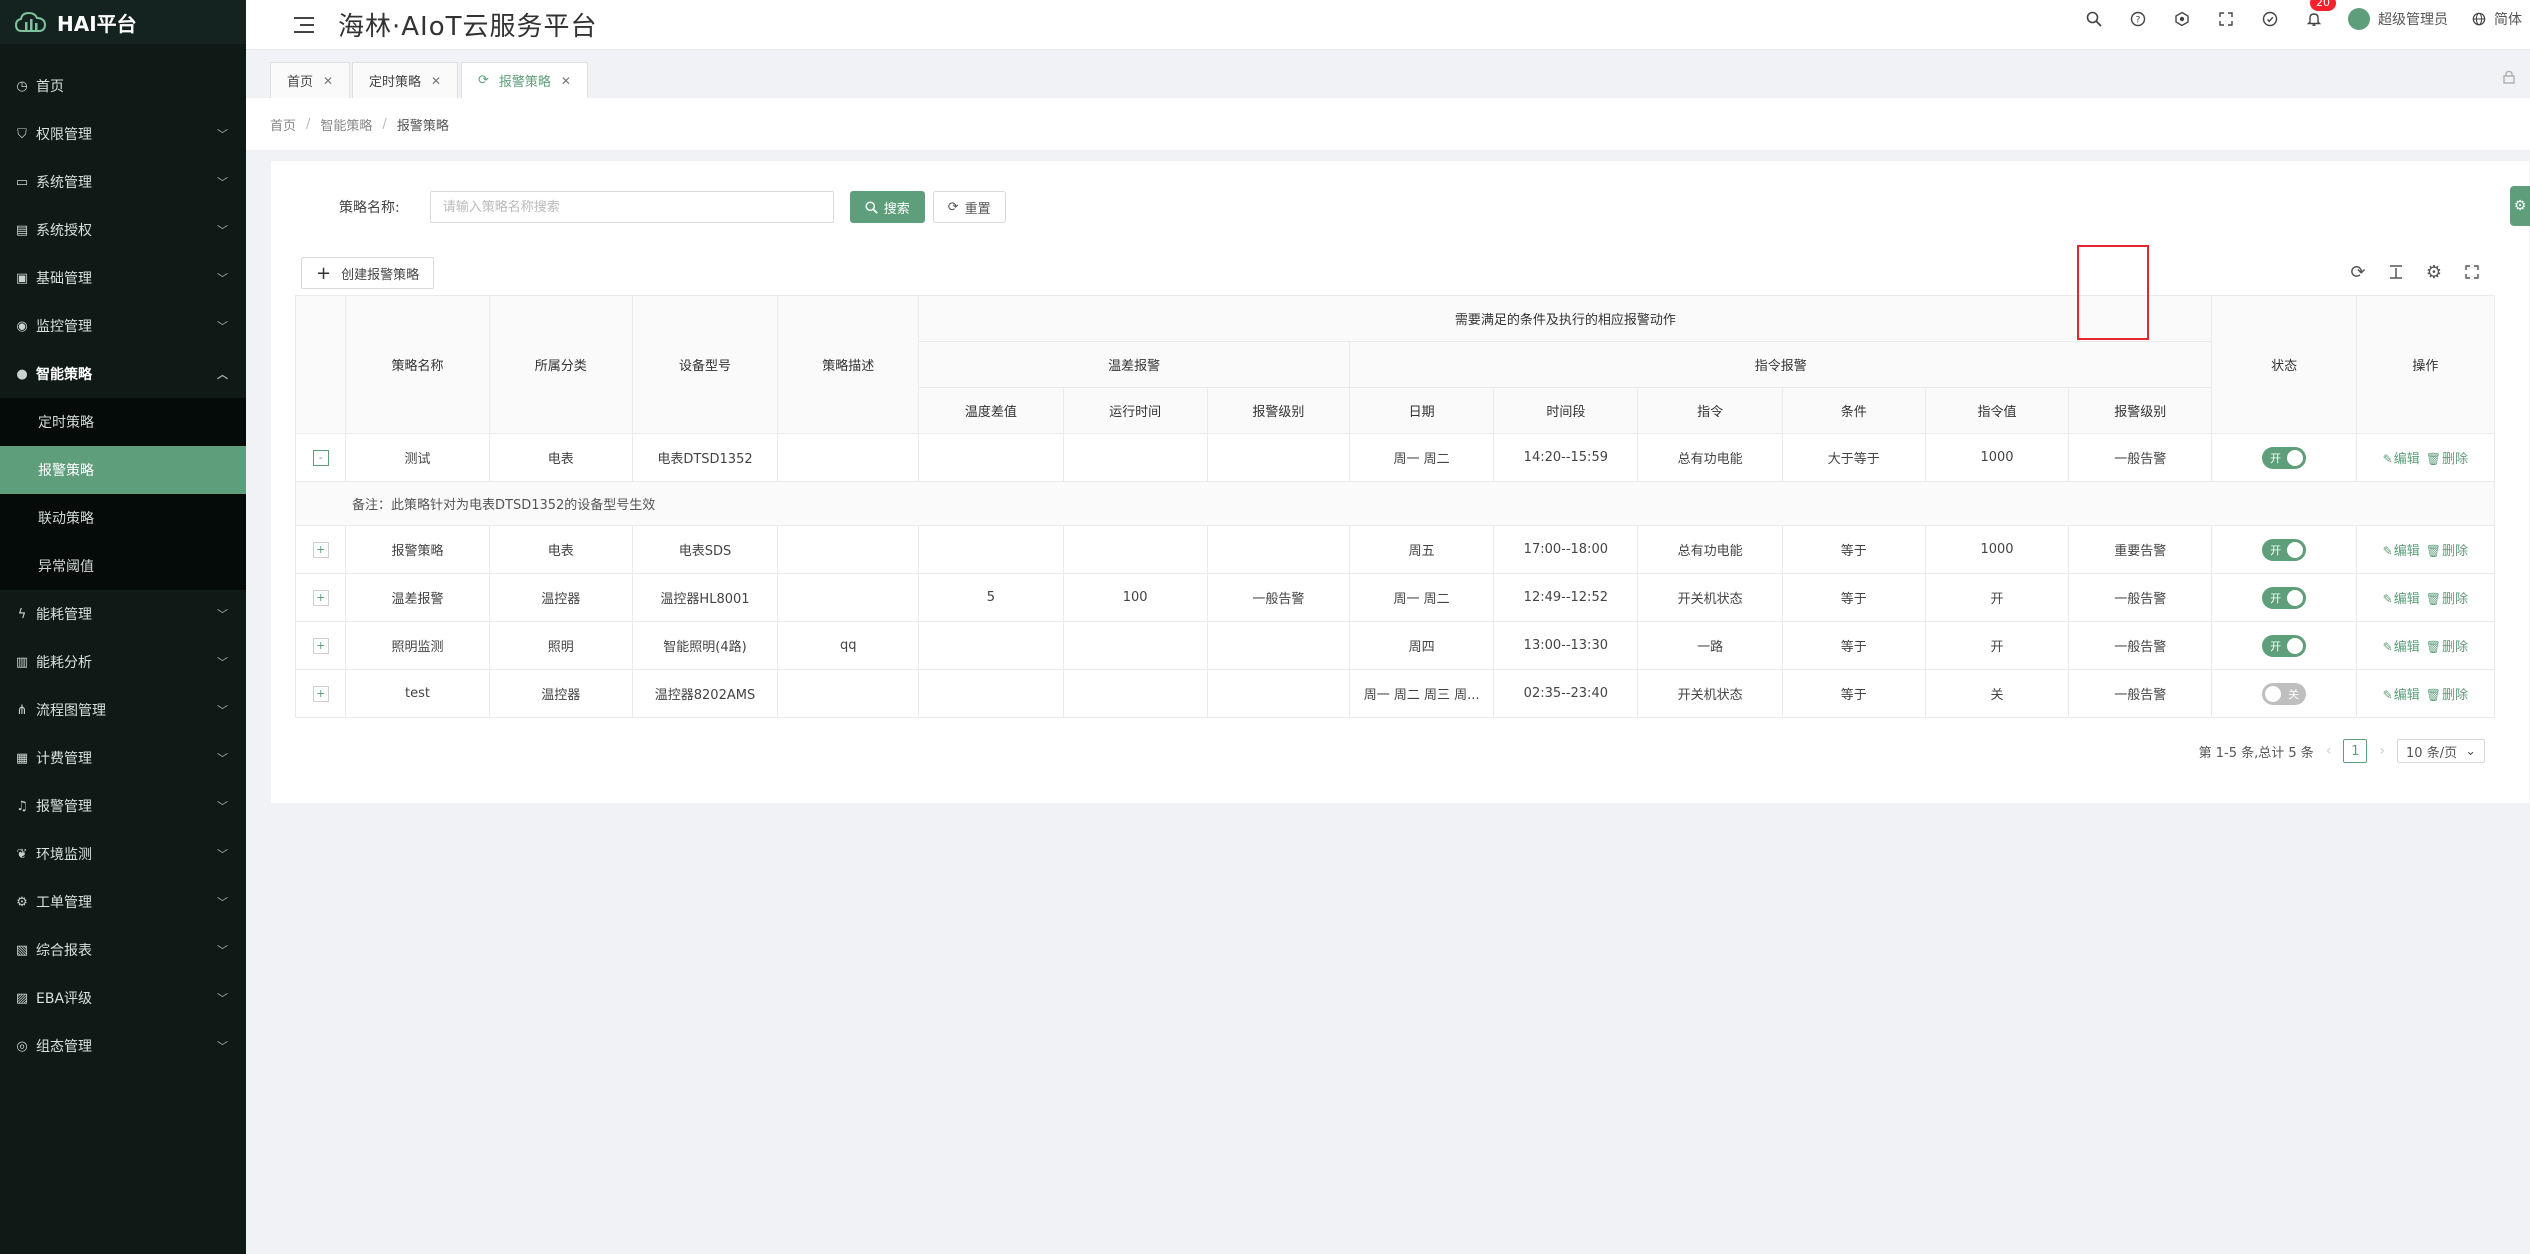  I want to click on sidebar-item: ▧ 综合报表 ﹀, so click(123, 950).